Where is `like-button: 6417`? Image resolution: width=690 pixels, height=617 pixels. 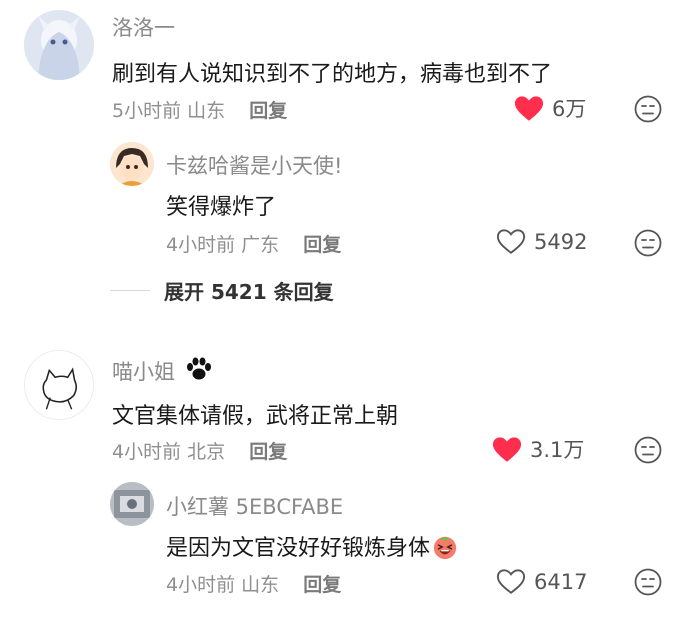 like-button: 6417 is located at coordinates (541, 581).